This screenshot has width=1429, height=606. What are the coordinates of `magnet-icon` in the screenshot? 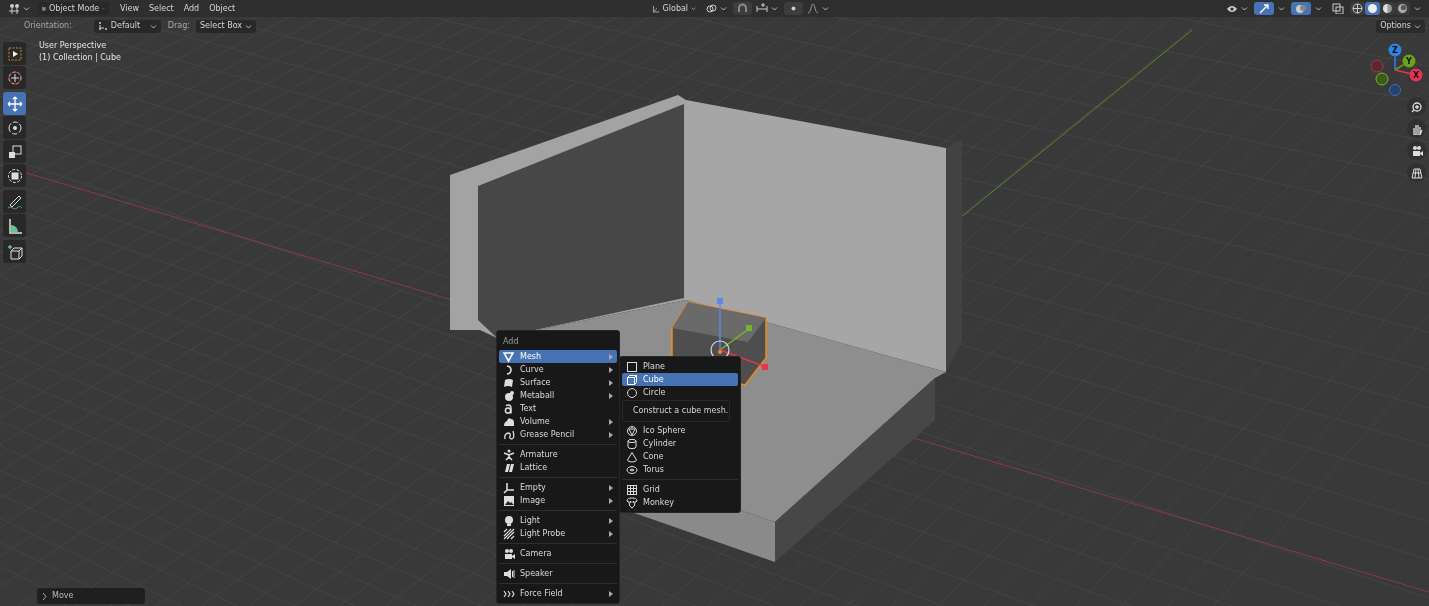 It's located at (743, 8).